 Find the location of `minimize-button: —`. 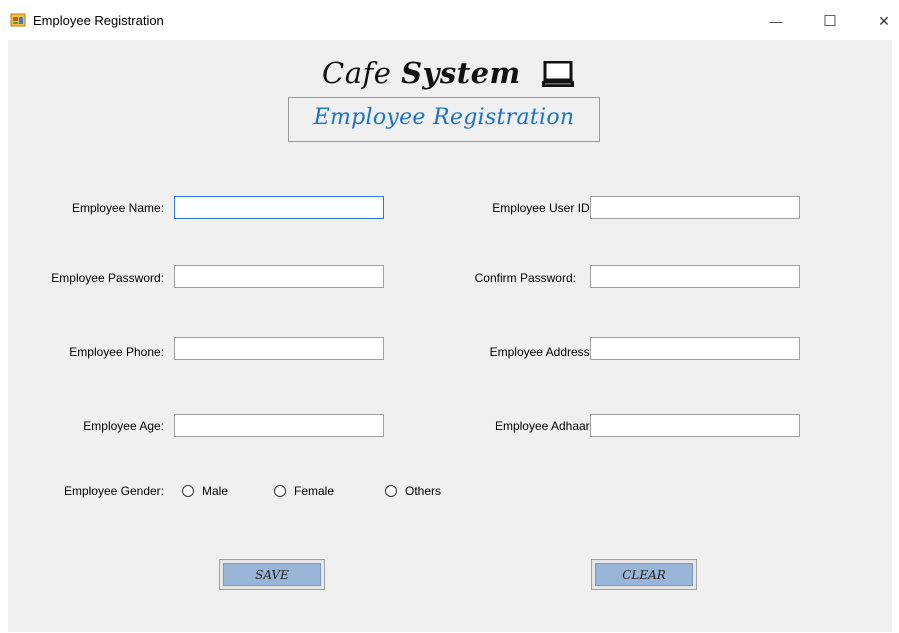

minimize-button: — is located at coordinates (776, 21).